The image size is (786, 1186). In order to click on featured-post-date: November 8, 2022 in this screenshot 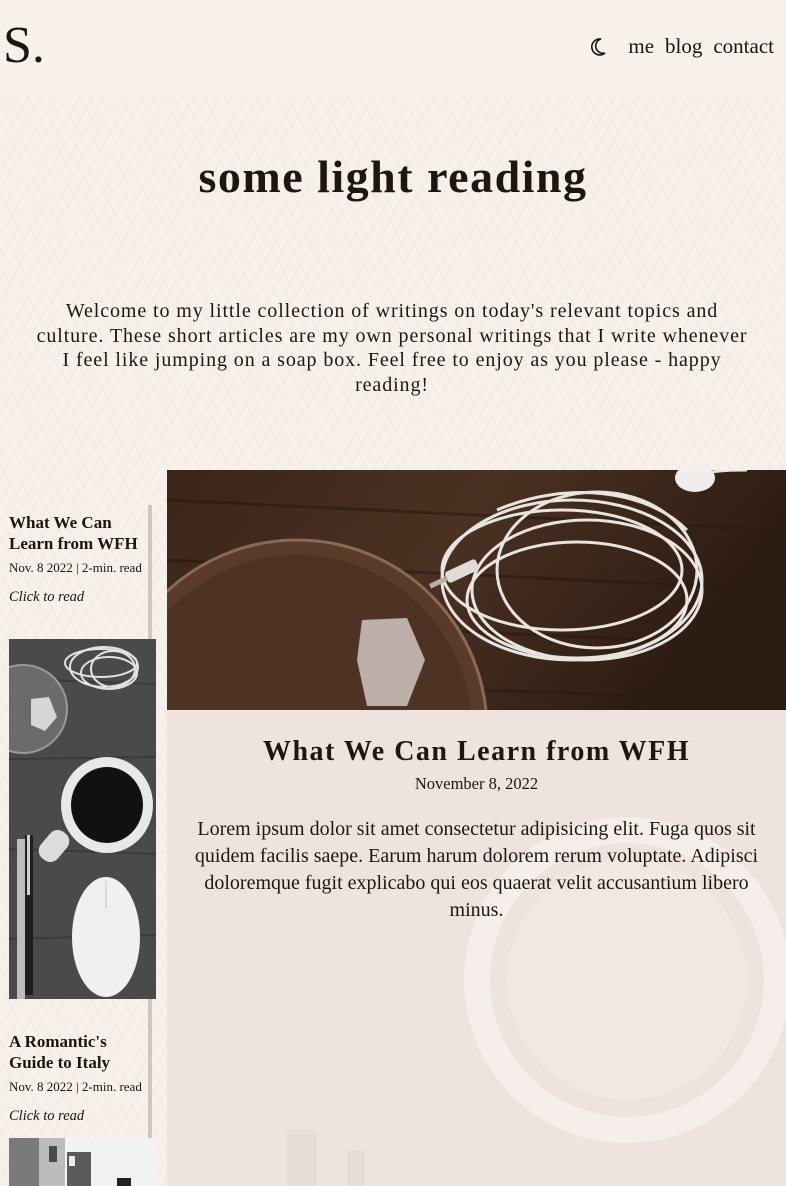, I will do `click(476, 783)`.